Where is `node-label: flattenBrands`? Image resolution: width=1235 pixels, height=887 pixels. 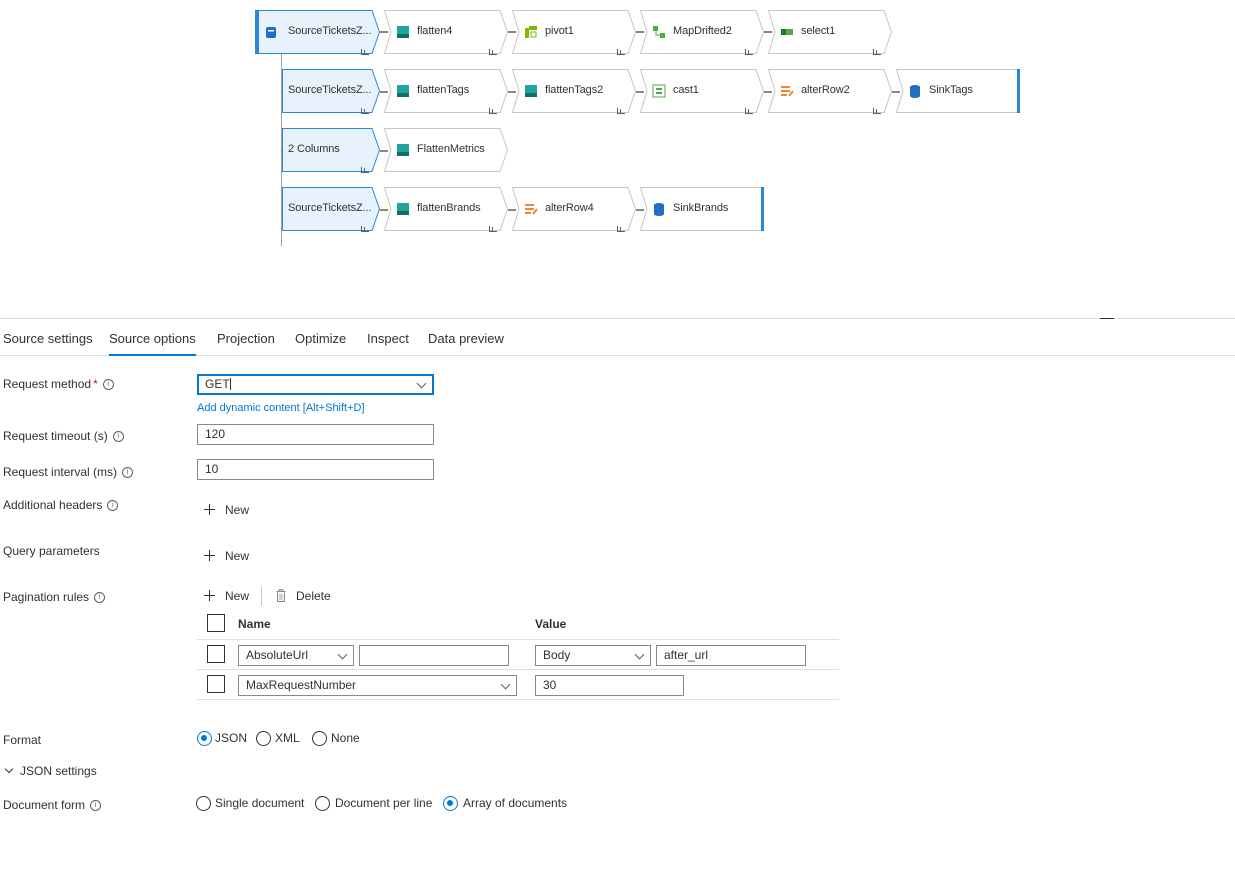
node-label: flattenBrands is located at coordinates (449, 208).